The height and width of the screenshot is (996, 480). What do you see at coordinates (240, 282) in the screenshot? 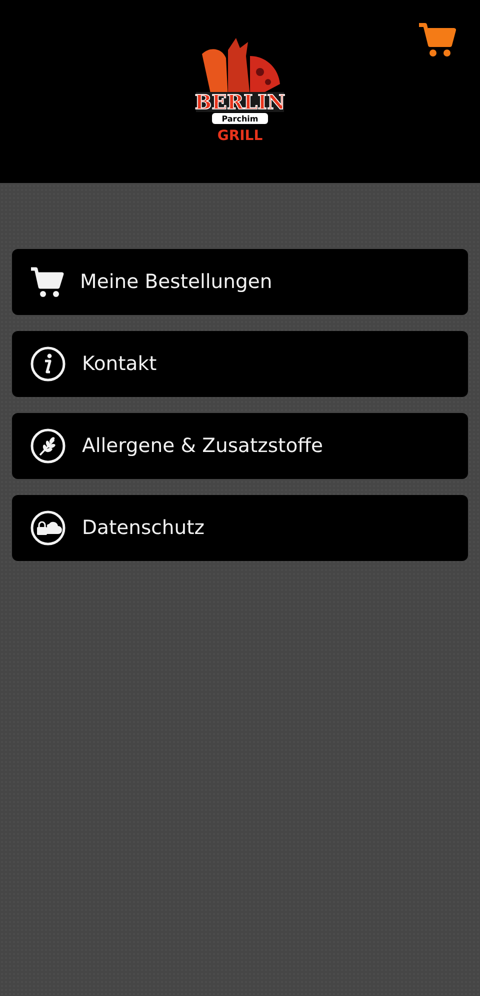
I see `menu-item: Meine Bestellungen` at bounding box center [240, 282].